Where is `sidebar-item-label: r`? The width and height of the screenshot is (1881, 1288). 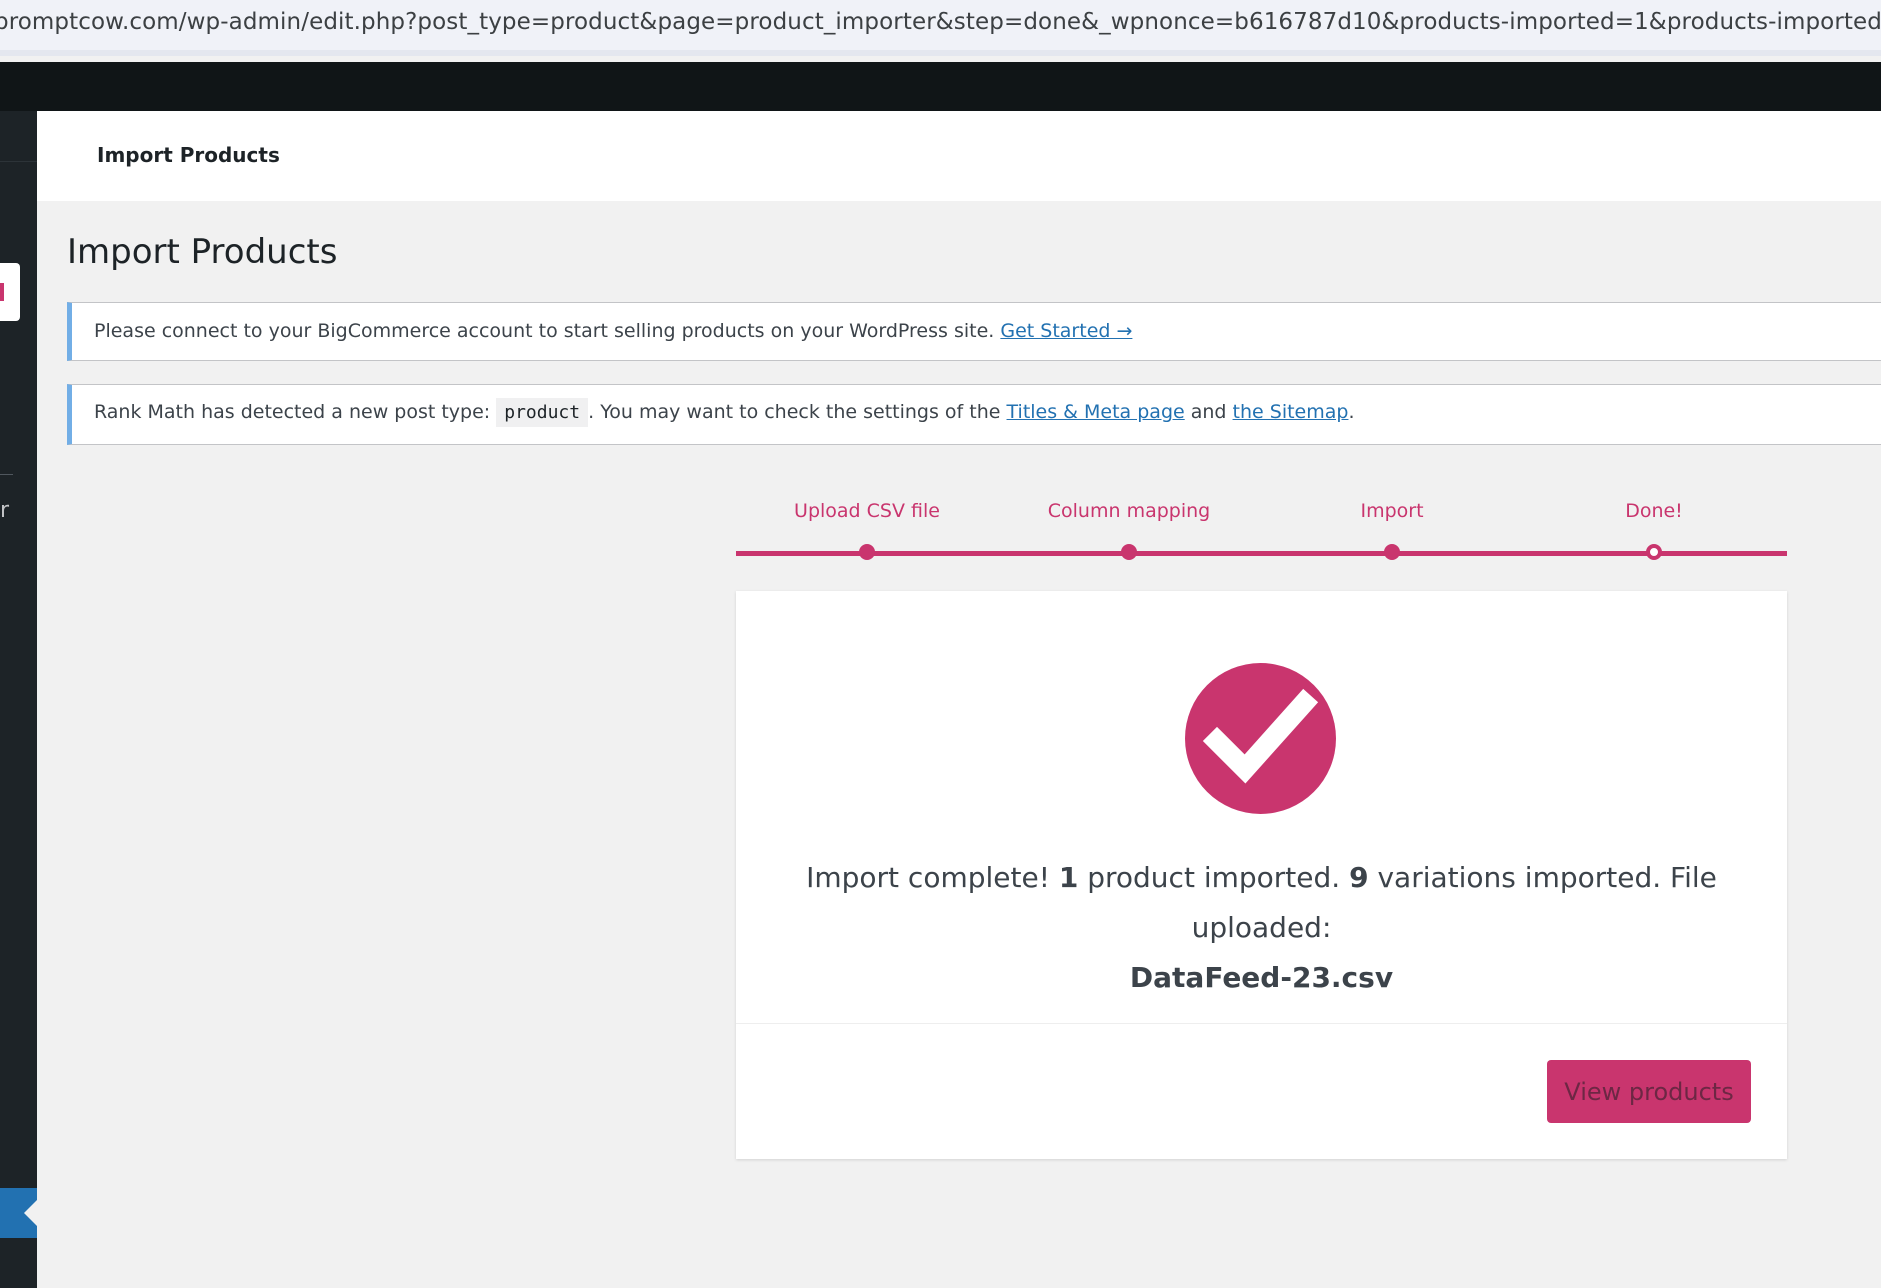 sidebar-item-label: r is located at coordinates (4, 510).